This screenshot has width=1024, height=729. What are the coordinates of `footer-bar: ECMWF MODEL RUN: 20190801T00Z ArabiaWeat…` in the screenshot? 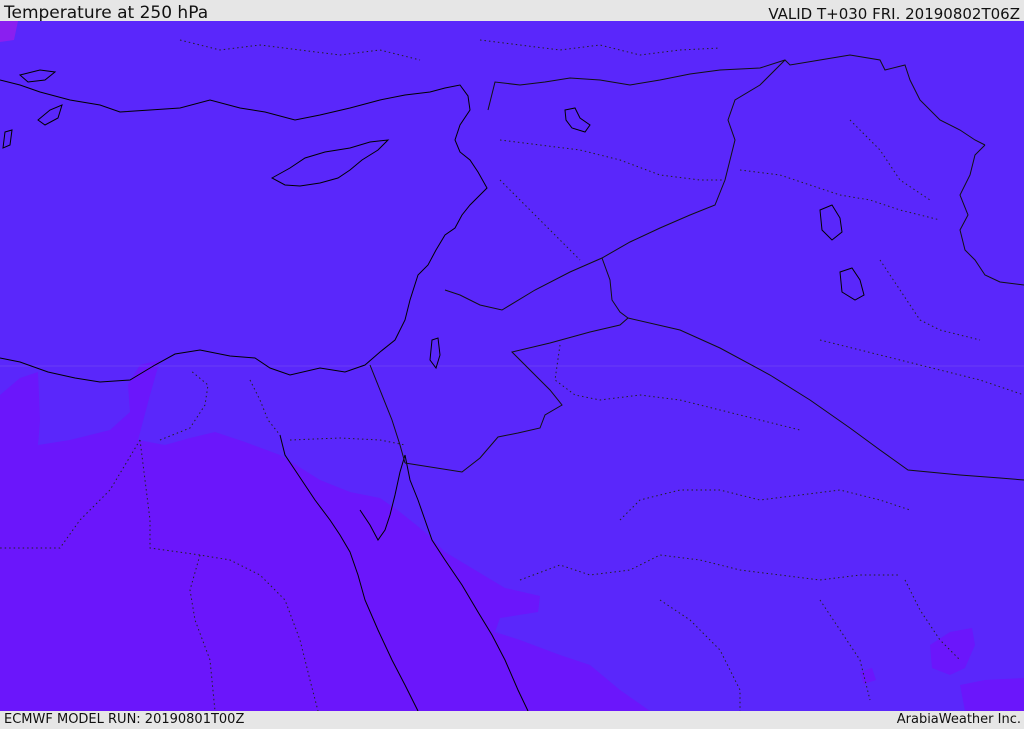 It's located at (512, 720).